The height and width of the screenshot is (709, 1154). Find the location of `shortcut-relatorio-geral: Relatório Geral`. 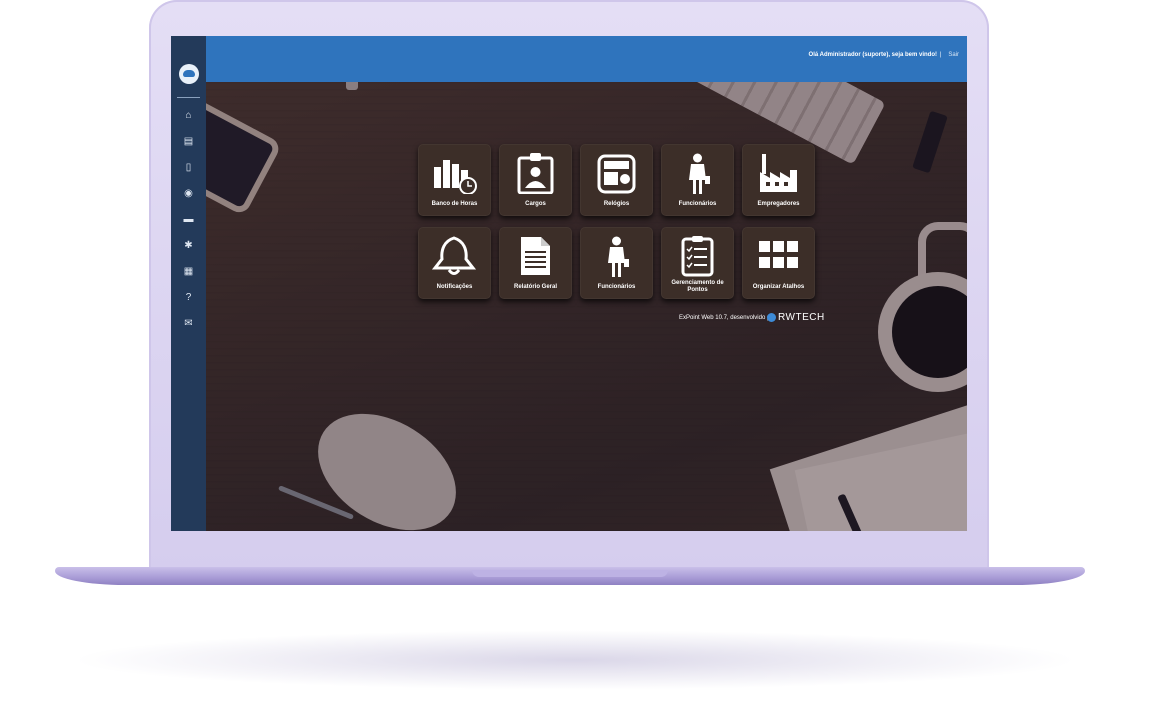

shortcut-relatorio-geral: Relatório Geral is located at coordinates (535, 263).